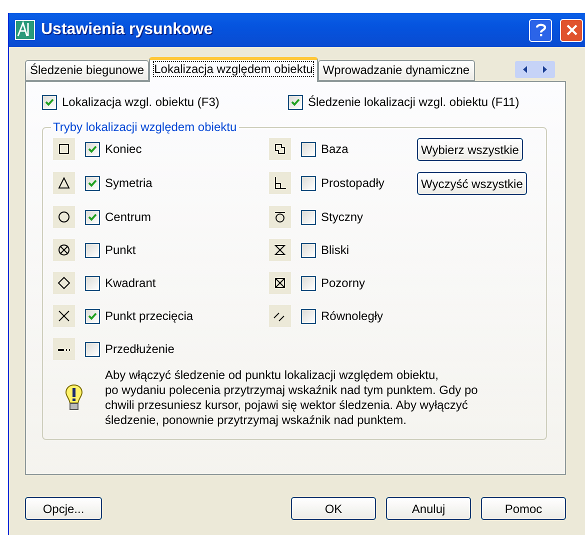 The width and height of the screenshot is (585, 535). I want to click on checkbox-label: Równoległy, so click(352, 316).